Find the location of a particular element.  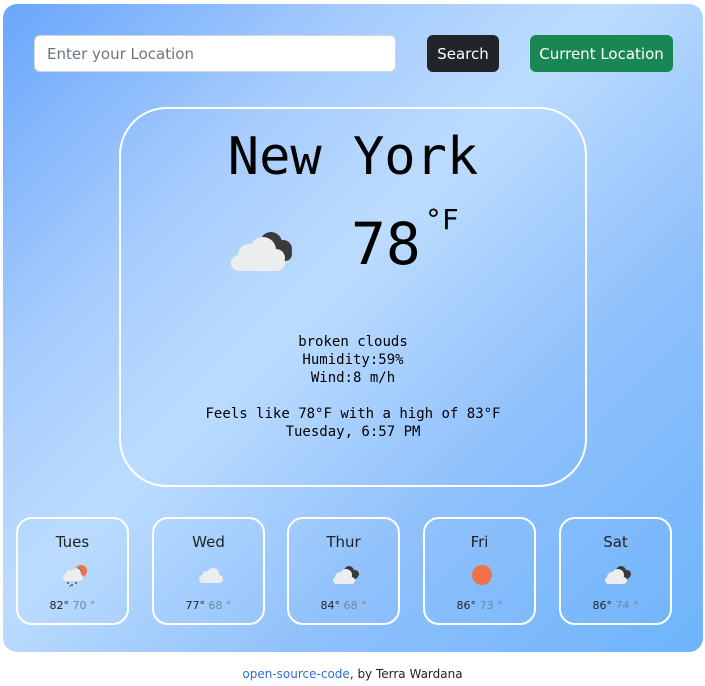

footer: open-source-code, by Terra Wardana is located at coordinates (352, 674).